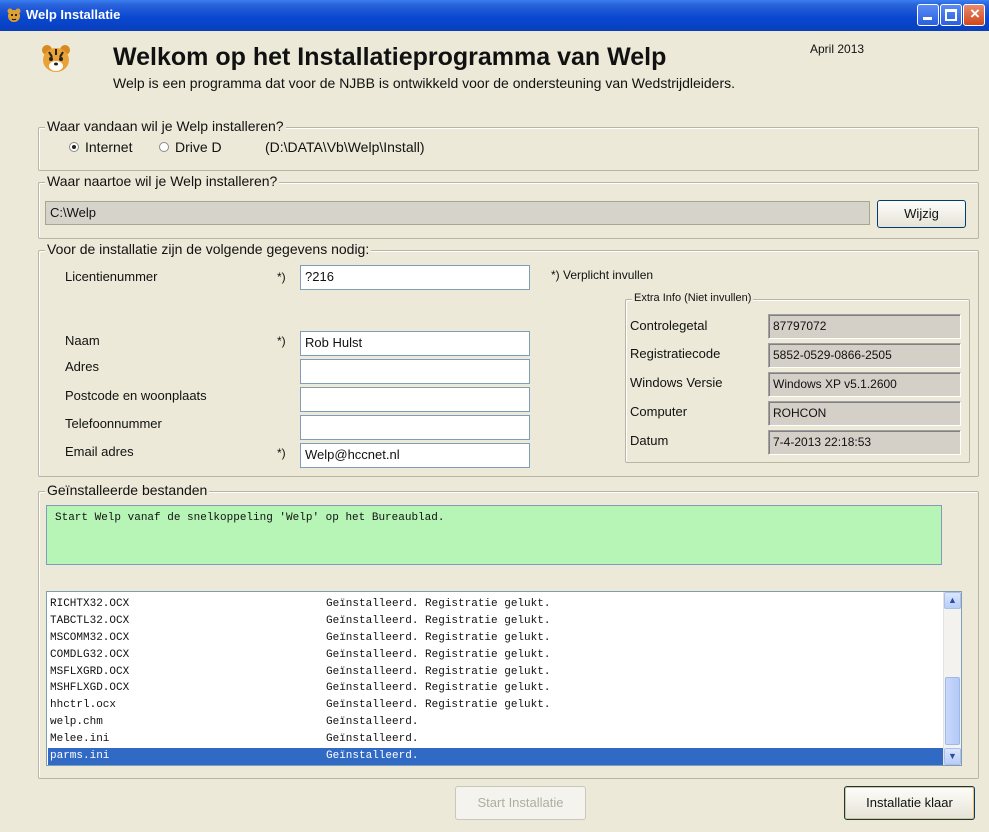  I want to click on label-email: Email adres, so click(99, 451).